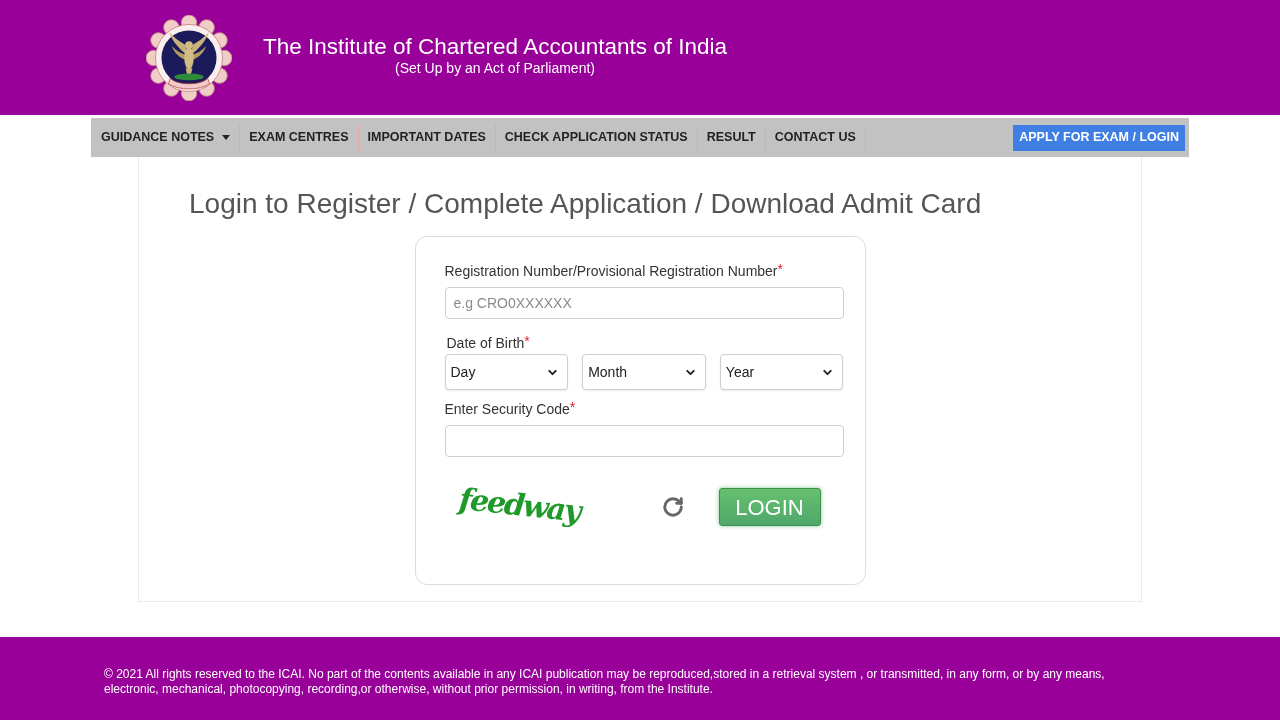 The image size is (1280, 720). What do you see at coordinates (781, 372) in the screenshot?
I see `date-select: Year` at bounding box center [781, 372].